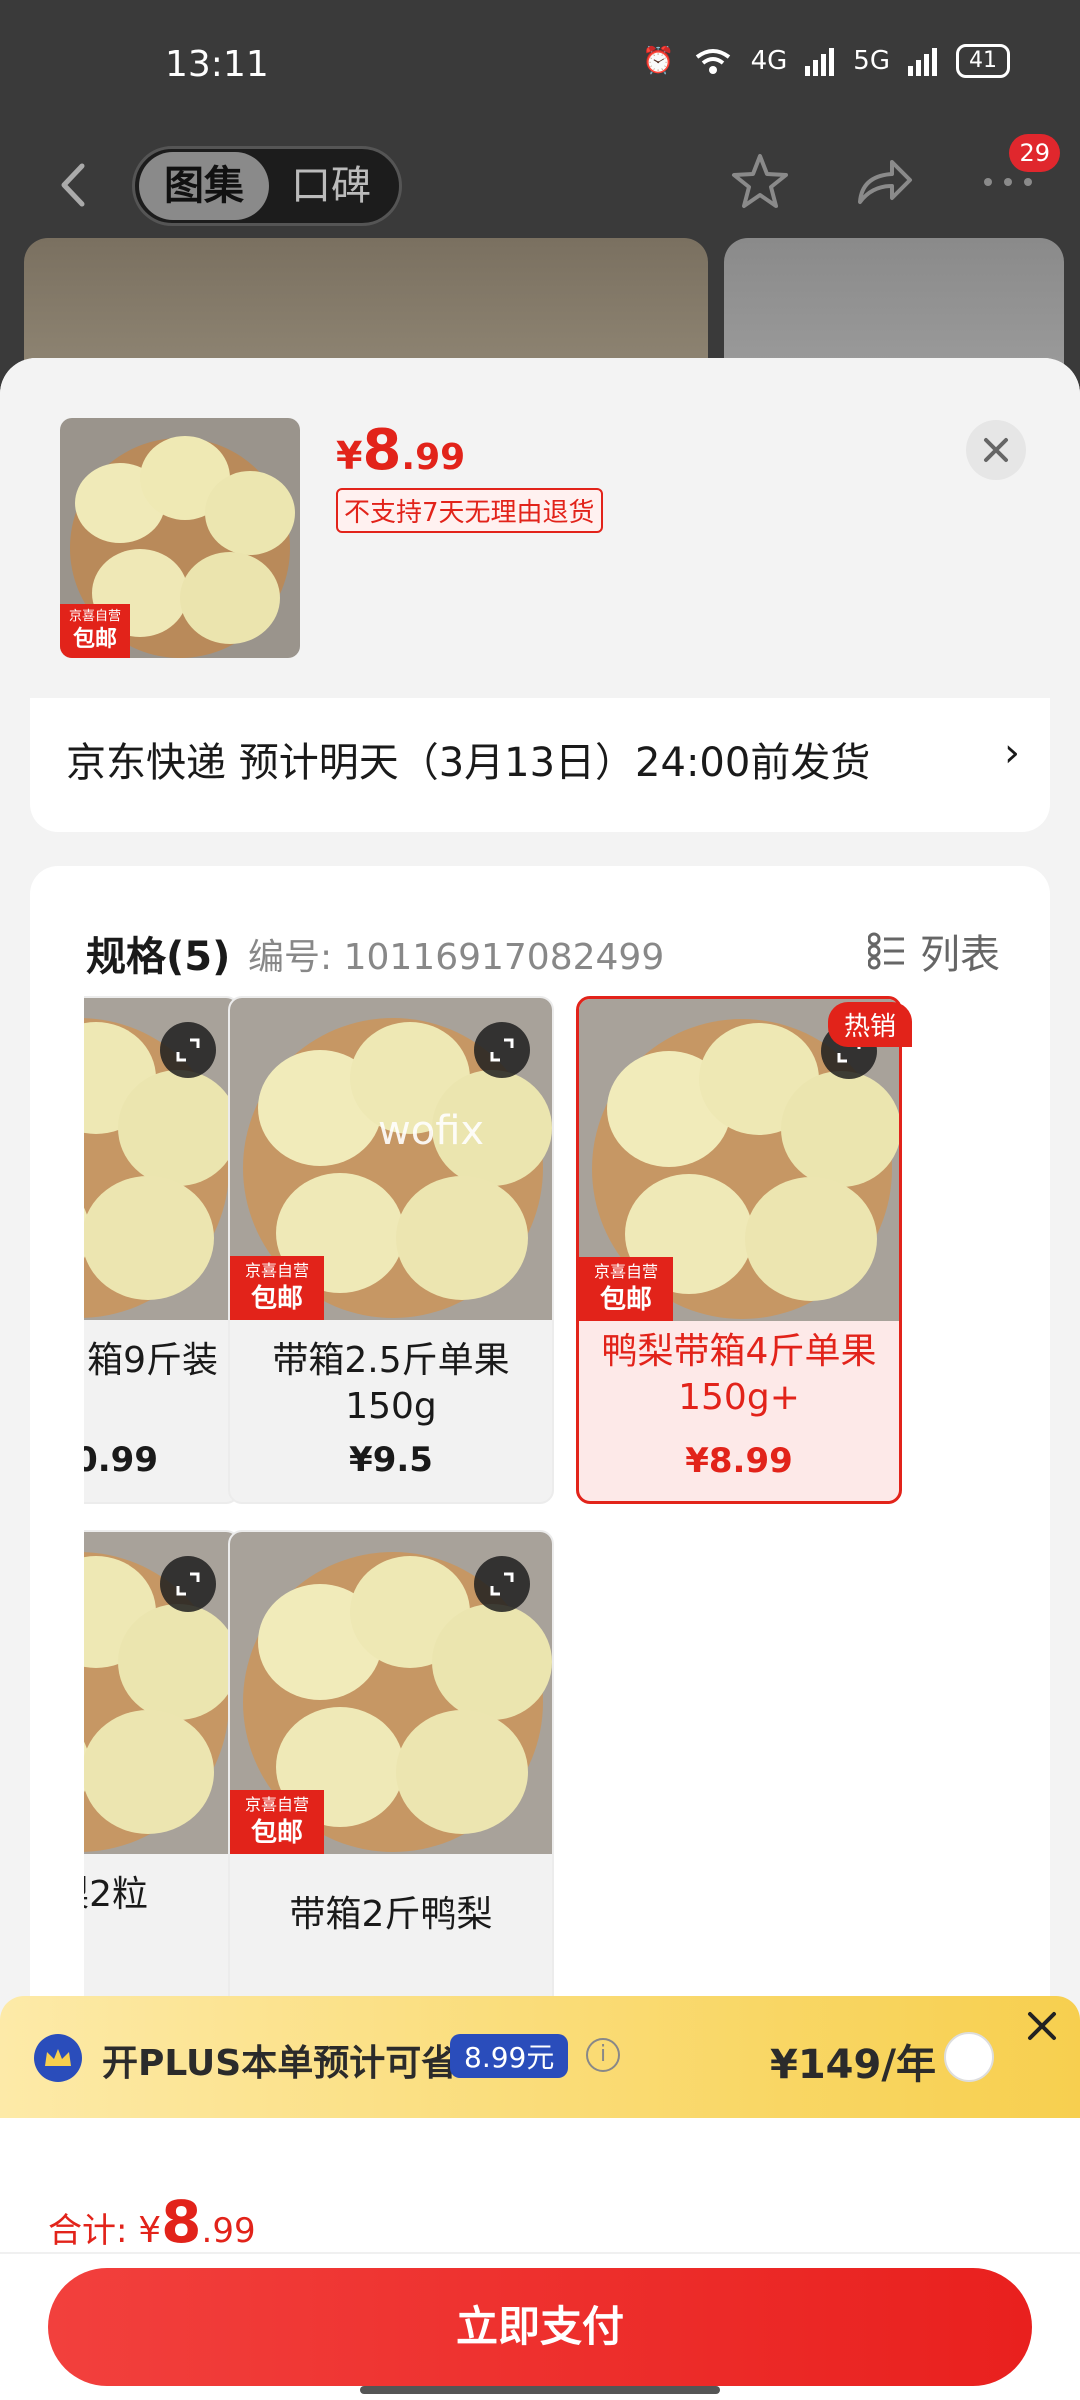  What do you see at coordinates (658, 61) in the screenshot?
I see `alarm-icon: ⏰` at bounding box center [658, 61].